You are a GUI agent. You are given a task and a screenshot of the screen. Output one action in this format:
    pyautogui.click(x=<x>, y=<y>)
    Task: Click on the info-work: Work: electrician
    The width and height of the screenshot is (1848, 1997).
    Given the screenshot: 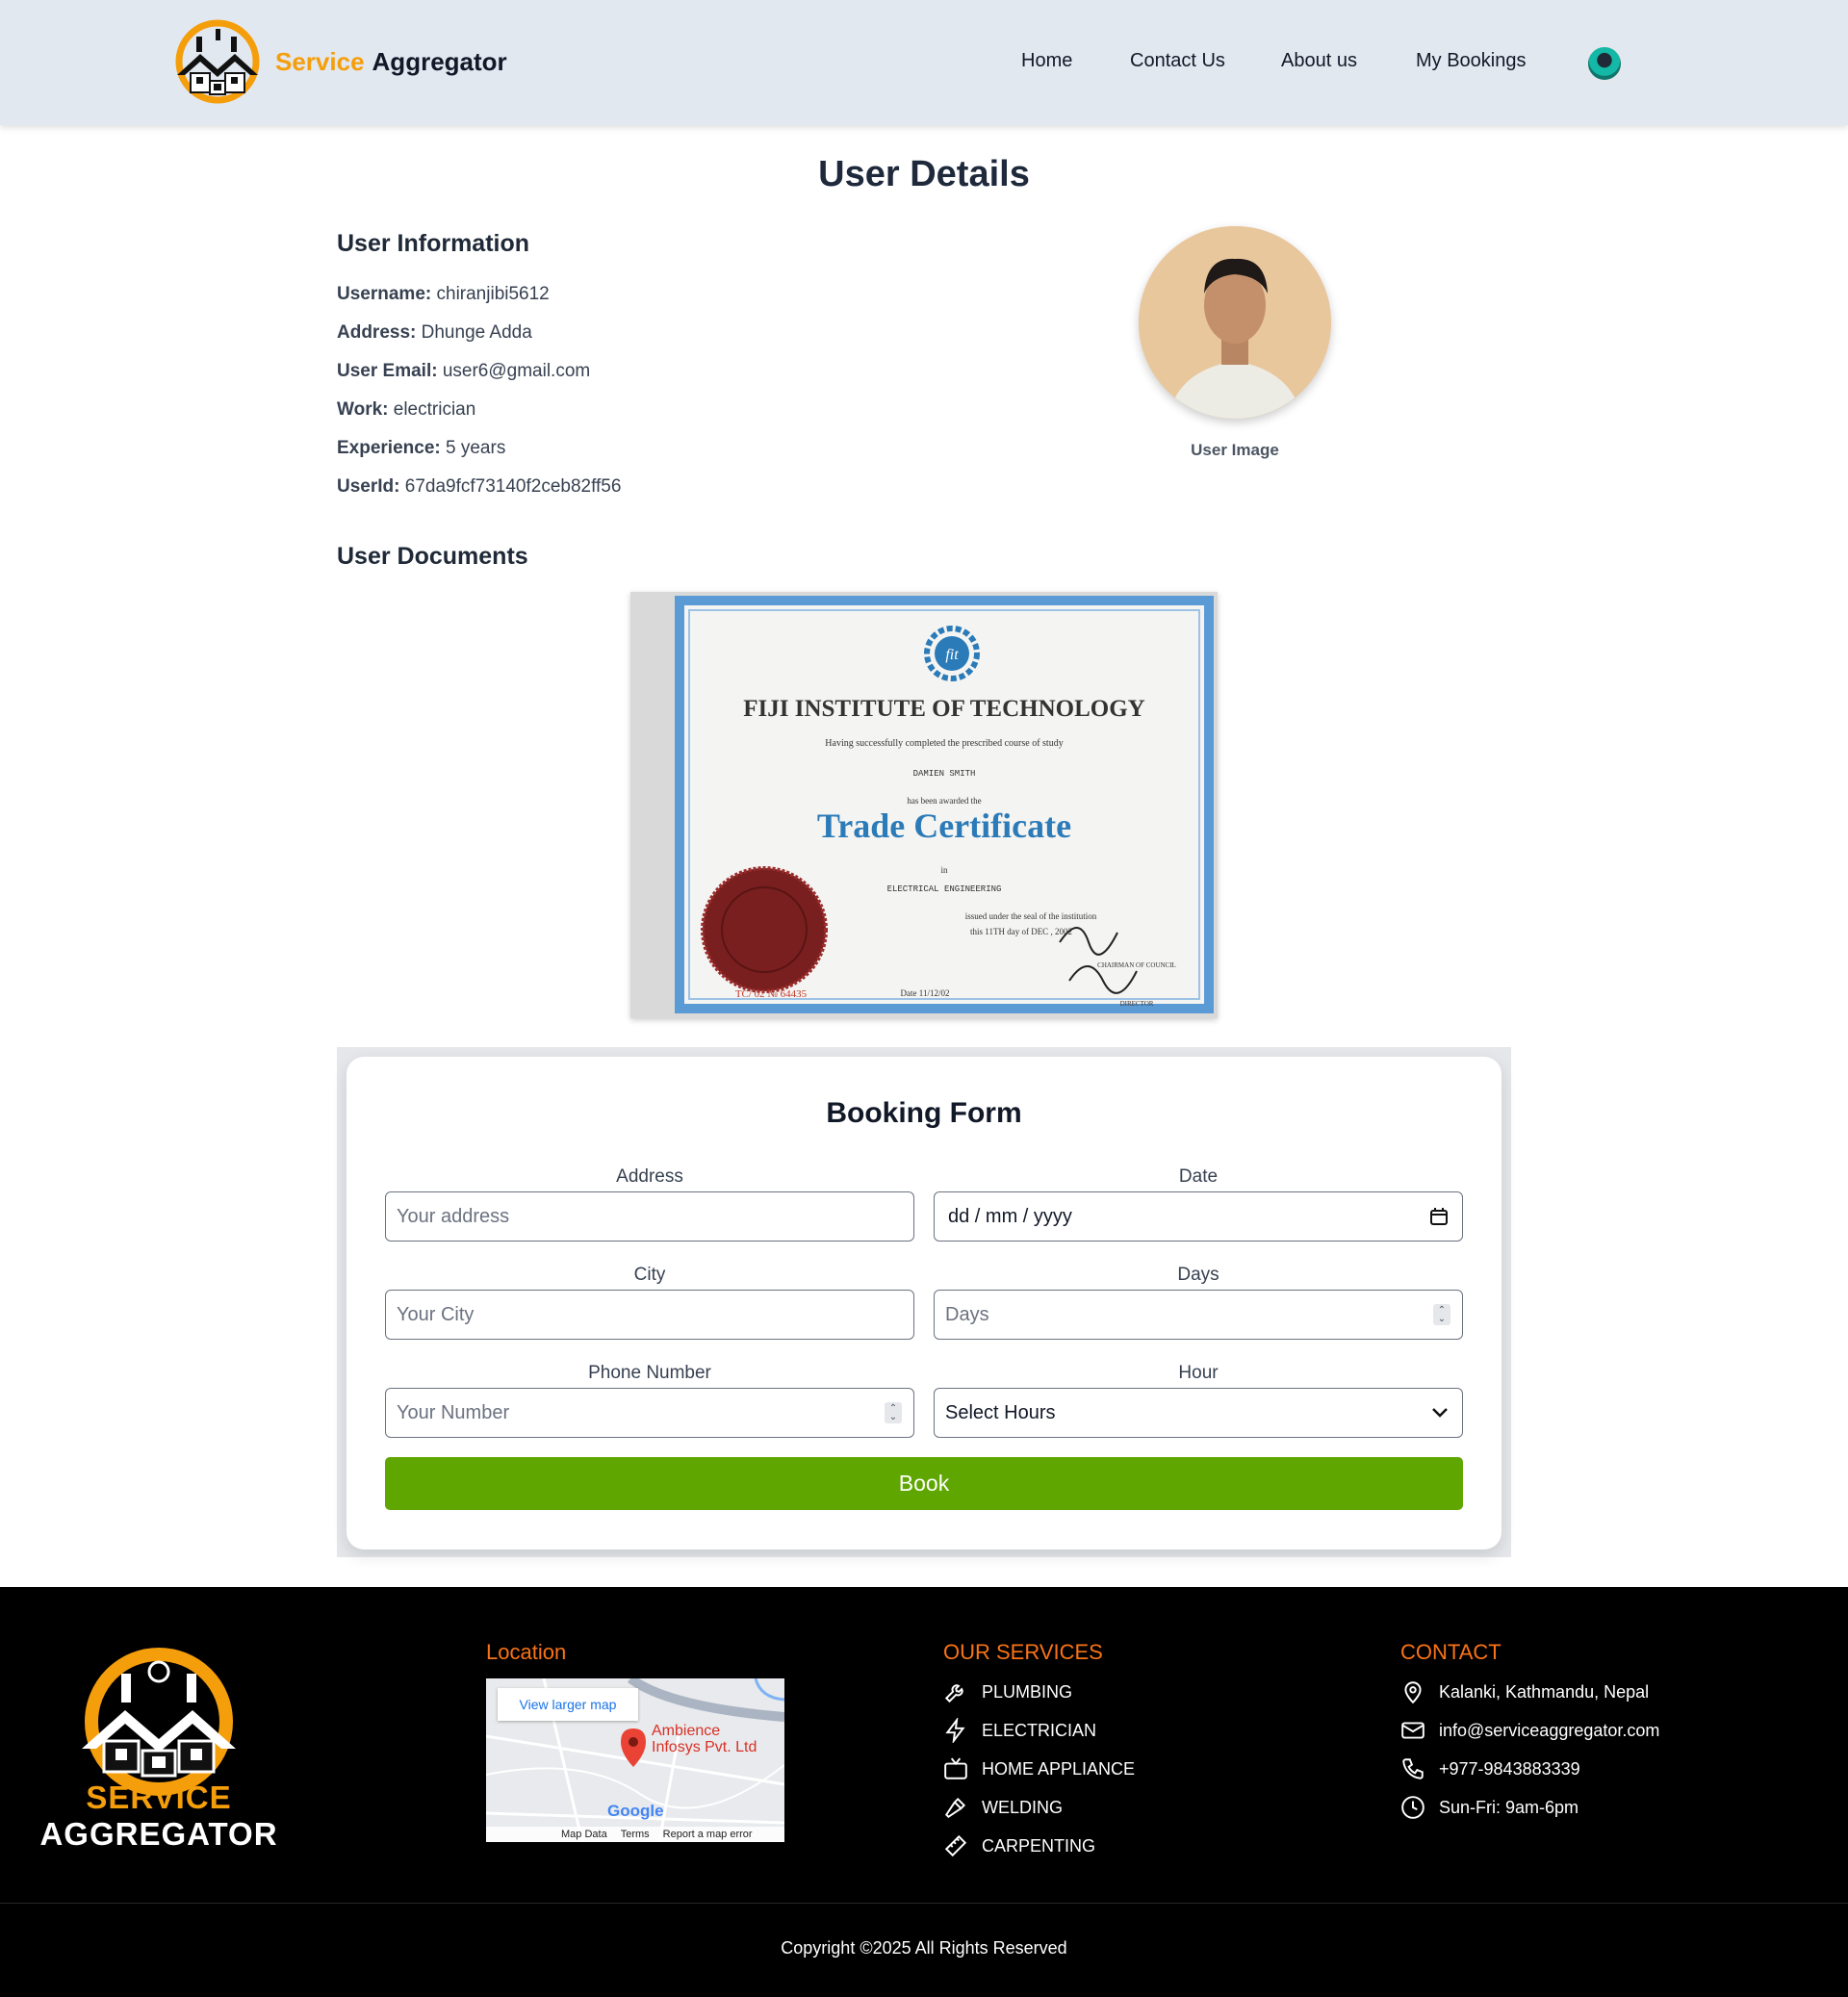 What is the action you would take?
    pyautogui.click(x=406, y=410)
    